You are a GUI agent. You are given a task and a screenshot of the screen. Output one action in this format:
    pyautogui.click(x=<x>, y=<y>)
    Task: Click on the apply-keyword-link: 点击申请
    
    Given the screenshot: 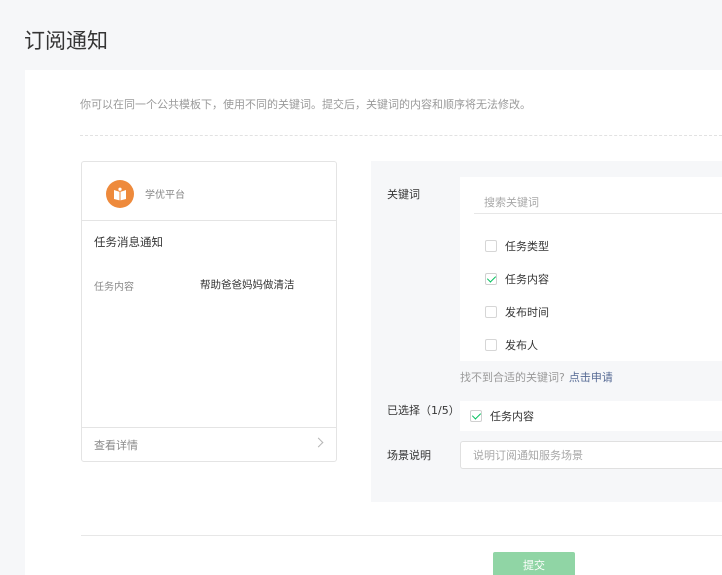 What is the action you would take?
    pyautogui.click(x=591, y=377)
    